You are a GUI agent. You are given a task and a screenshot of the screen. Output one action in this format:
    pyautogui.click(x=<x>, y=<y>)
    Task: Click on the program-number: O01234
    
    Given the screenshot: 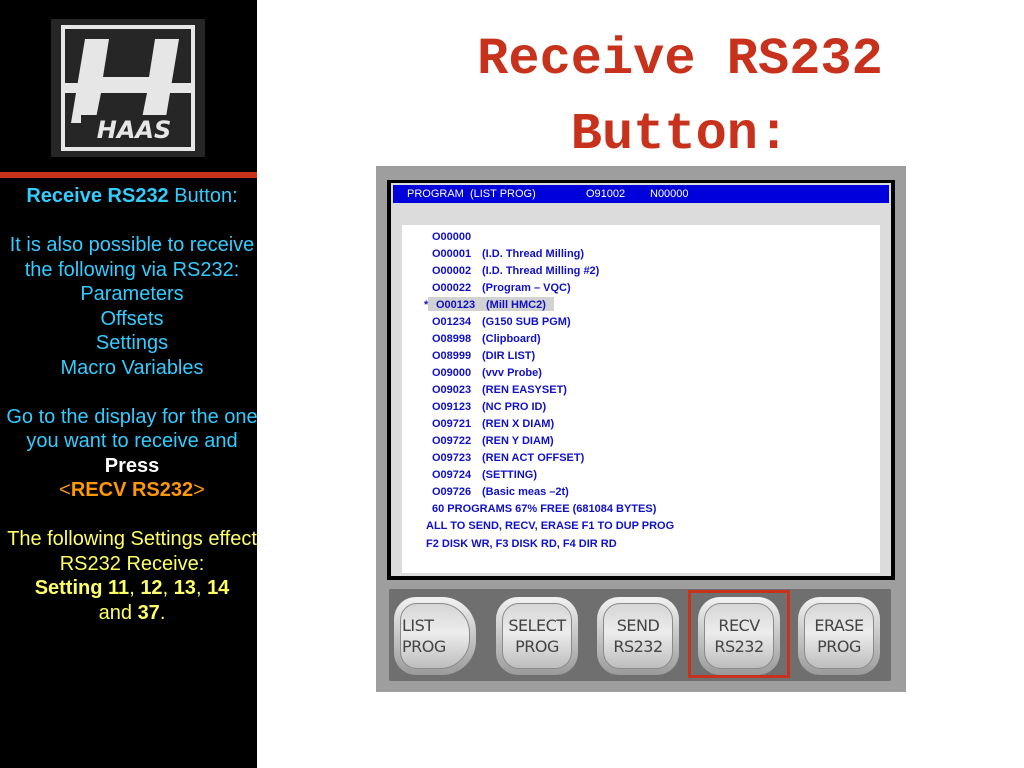 What is the action you would take?
    pyautogui.click(x=452, y=322)
    